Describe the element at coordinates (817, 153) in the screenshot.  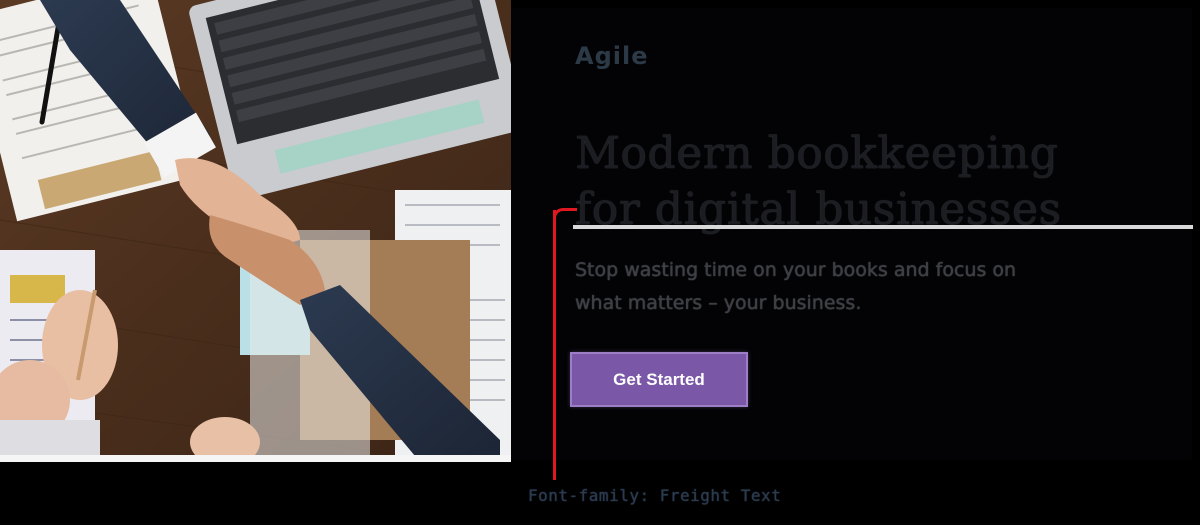
I see `headline-line-1: Modern bookkeeping` at that location.